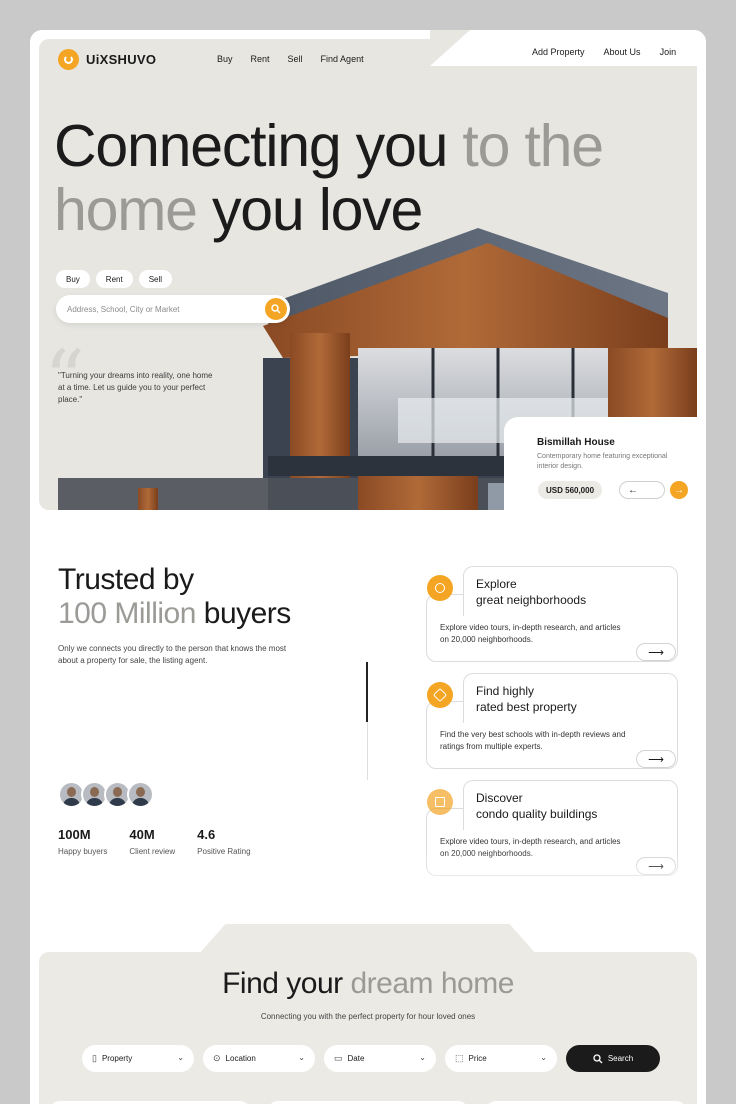 The width and height of the screenshot is (736, 1104). I want to click on secondary-nav: Add Property About Us Join, so click(604, 52).